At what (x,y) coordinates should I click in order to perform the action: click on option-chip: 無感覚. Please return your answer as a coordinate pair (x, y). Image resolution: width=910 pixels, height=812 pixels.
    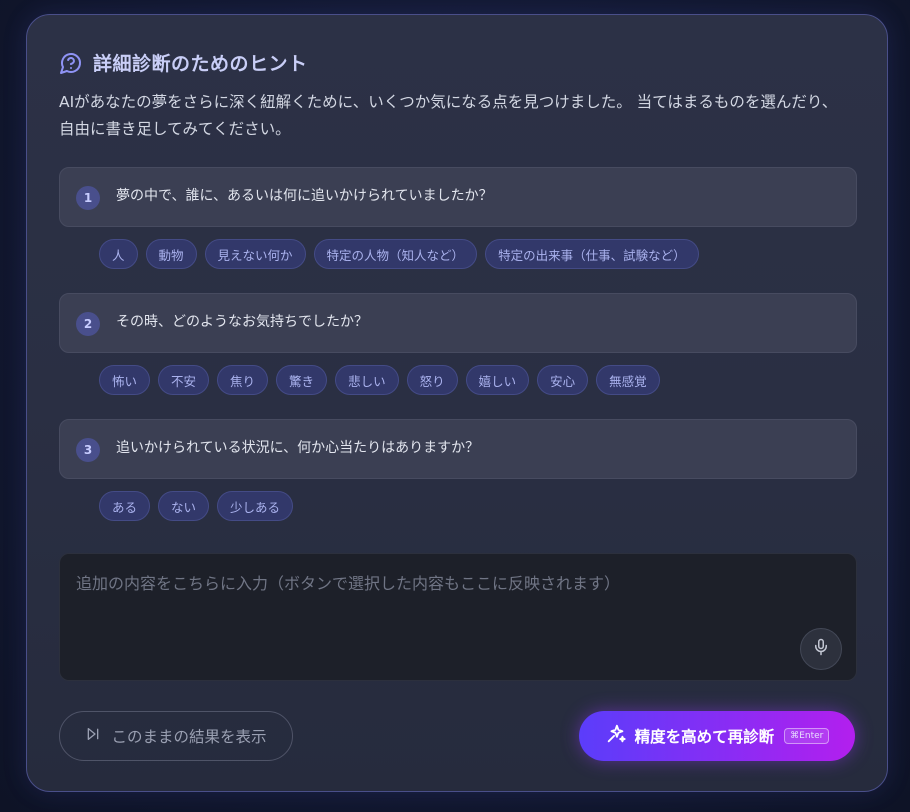
    Looking at the image, I should click on (628, 380).